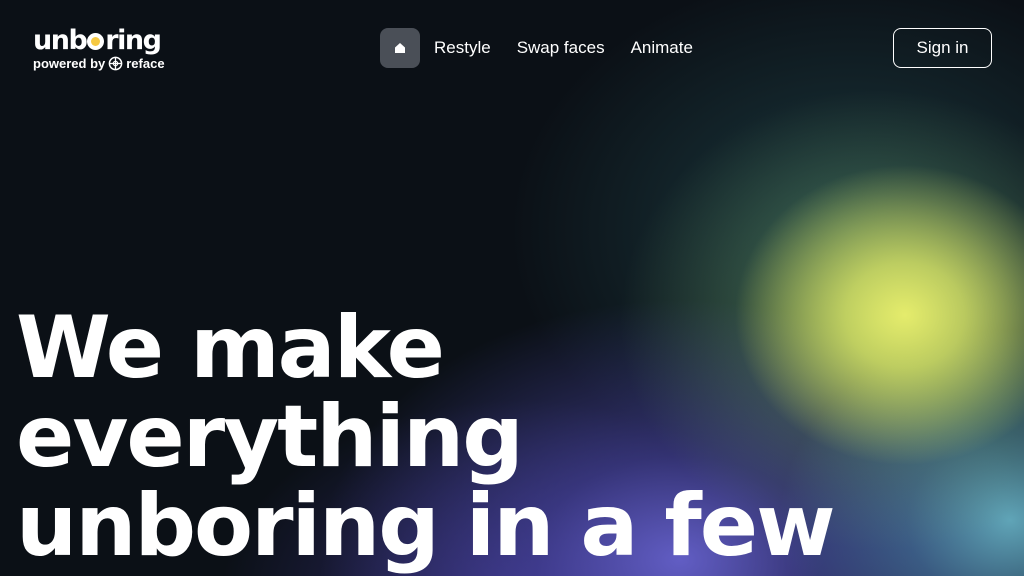 Image resolution: width=1024 pixels, height=576 pixels. I want to click on logo: unb ring powered by reface, so click(118, 49).